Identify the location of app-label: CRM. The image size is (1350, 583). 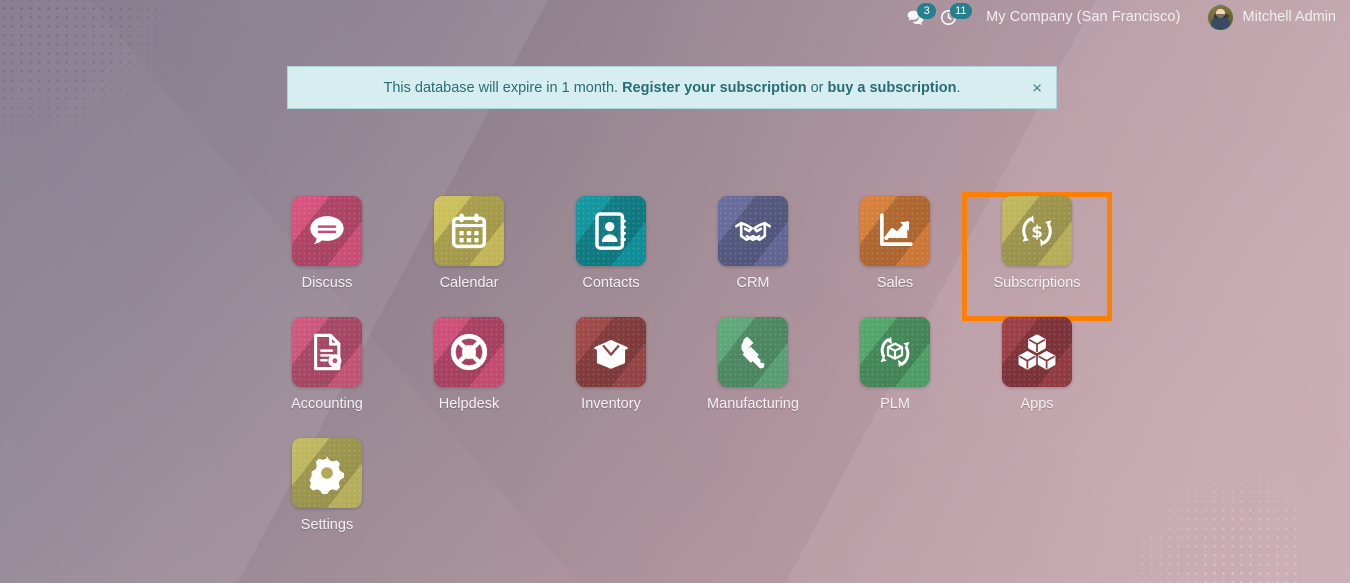
(753, 283).